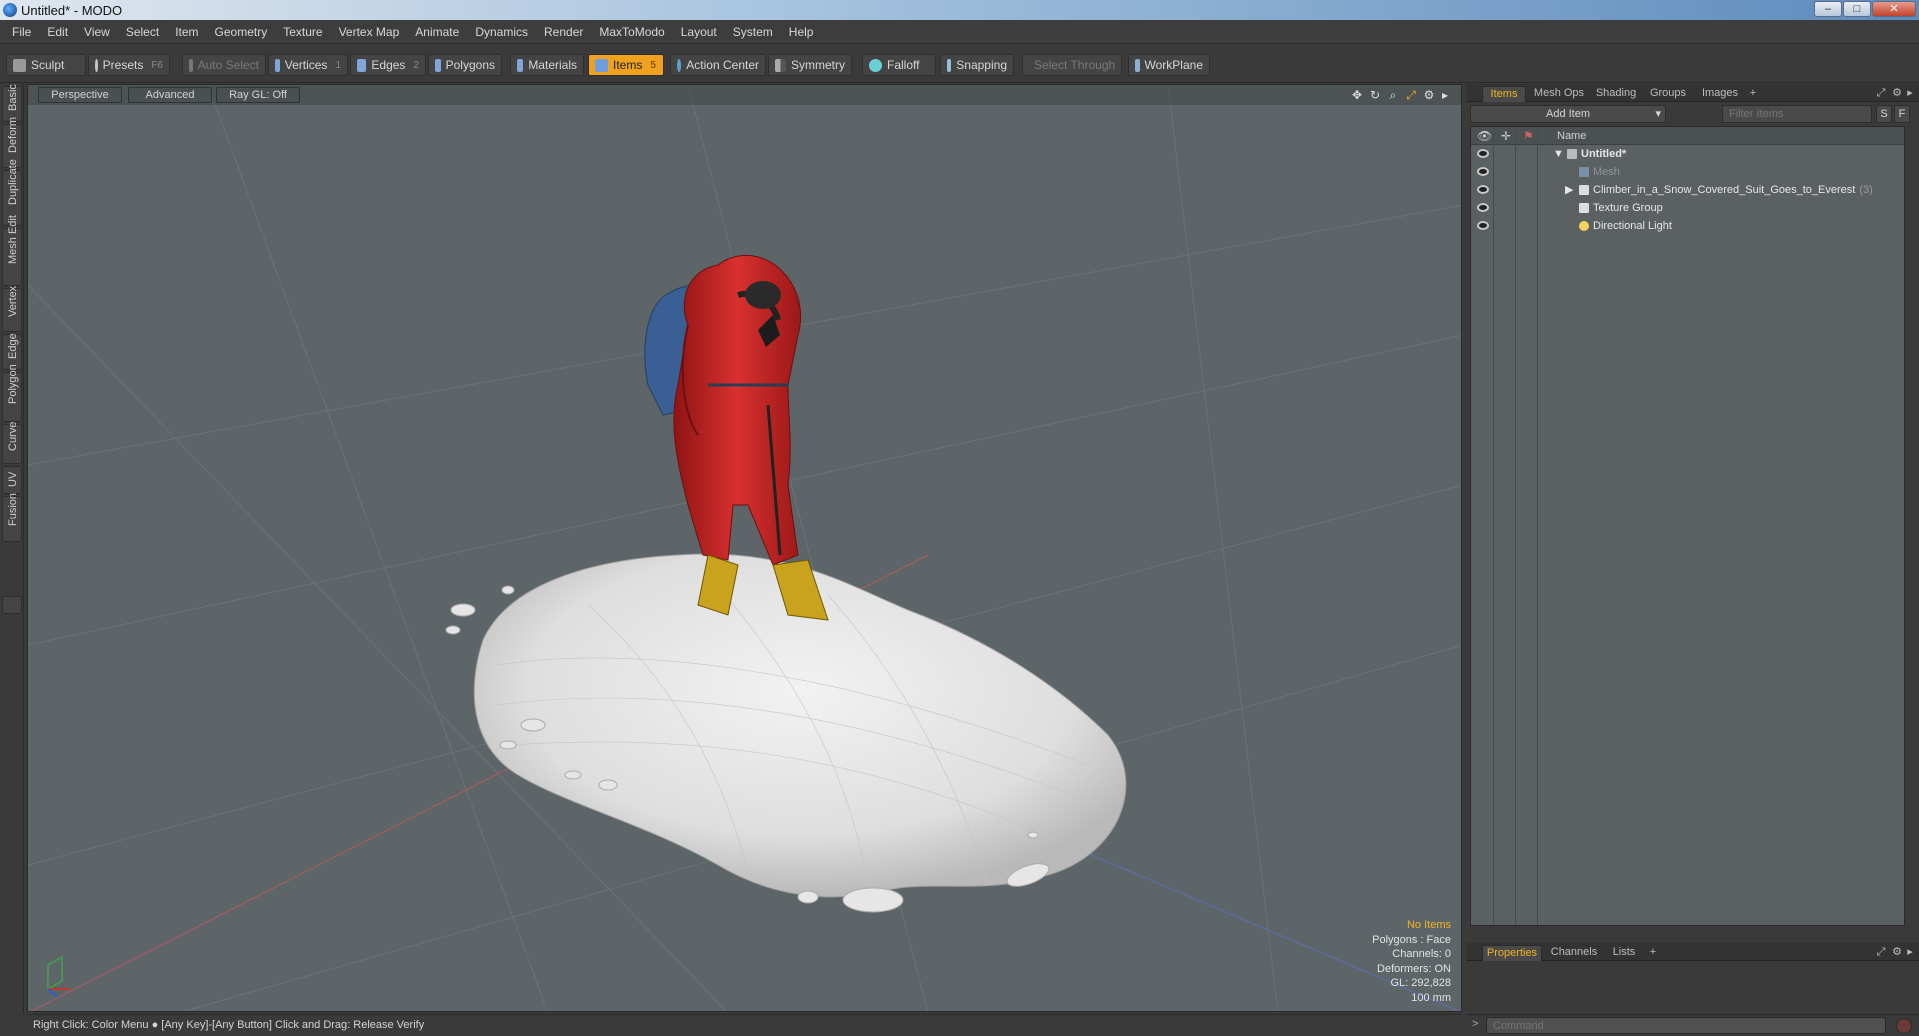 The height and width of the screenshot is (1036, 1919). Describe the element at coordinates (170, 95) in the screenshot. I see `advanced-button: Advanced` at that location.